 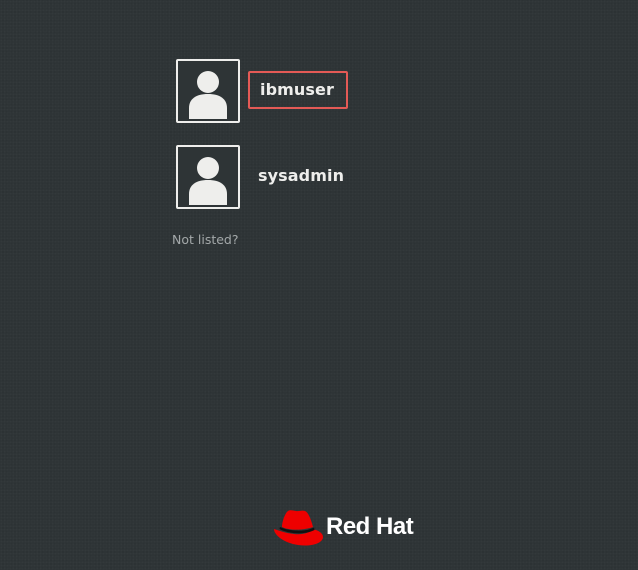 I want to click on user-name-label: ibmuser, so click(x=298, y=90).